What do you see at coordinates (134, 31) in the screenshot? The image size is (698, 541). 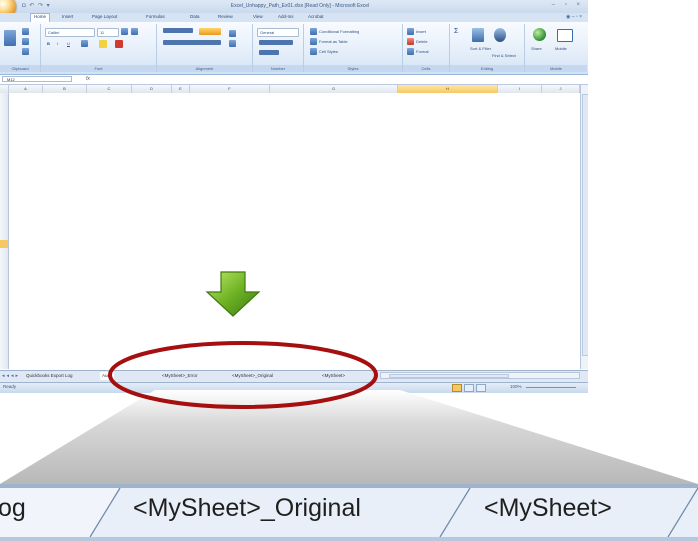 I see `shrink-font-icon` at bounding box center [134, 31].